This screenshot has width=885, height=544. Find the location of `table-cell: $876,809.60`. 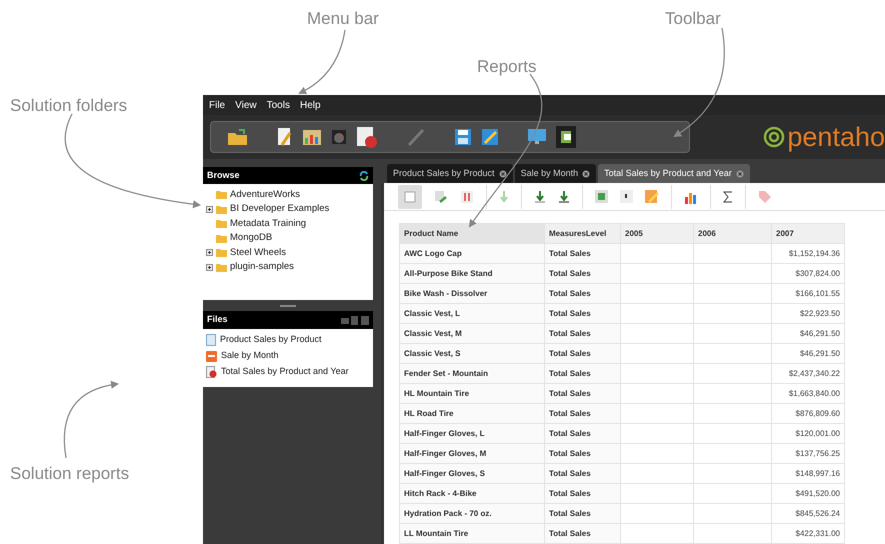

table-cell: $876,809.60 is located at coordinates (808, 414).